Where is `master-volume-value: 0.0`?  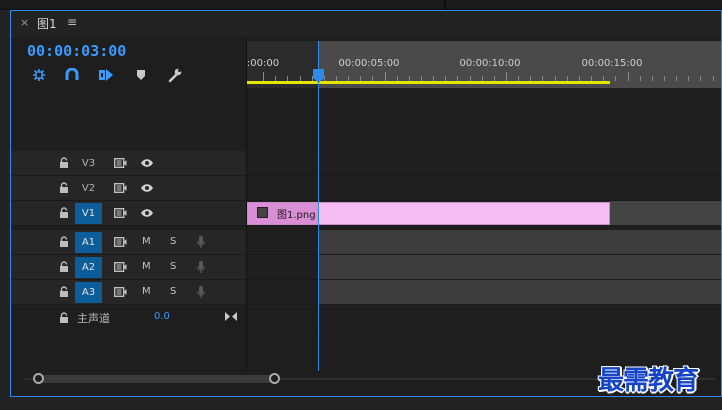 master-volume-value: 0.0 is located at coordinates (162, 316).